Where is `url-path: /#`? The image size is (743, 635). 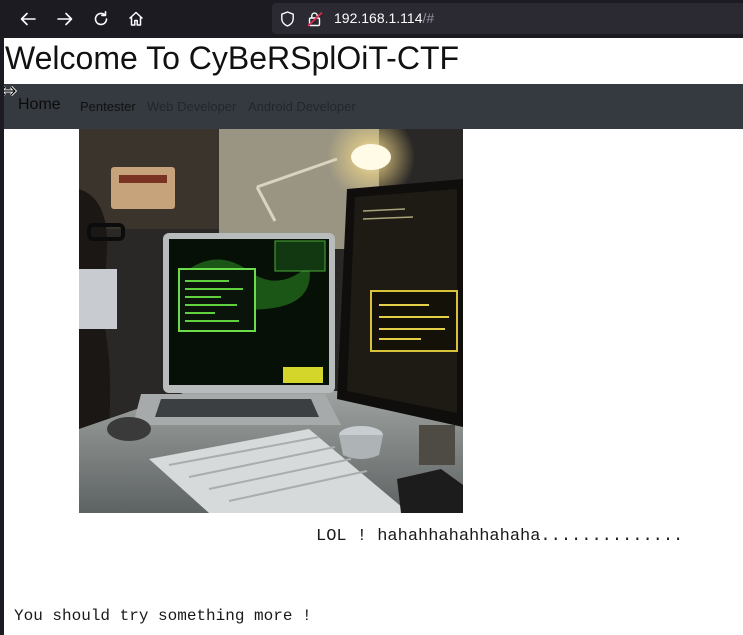 url-path: /# is located at coordinates (428, 18).